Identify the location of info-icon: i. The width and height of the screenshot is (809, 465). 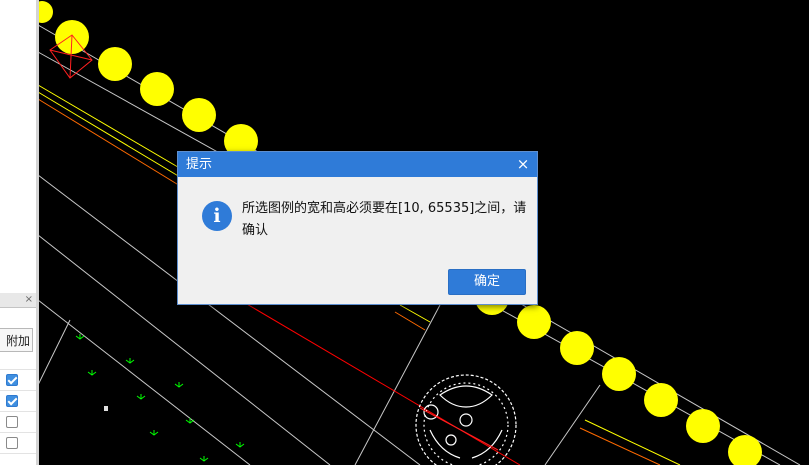
(217, 216).